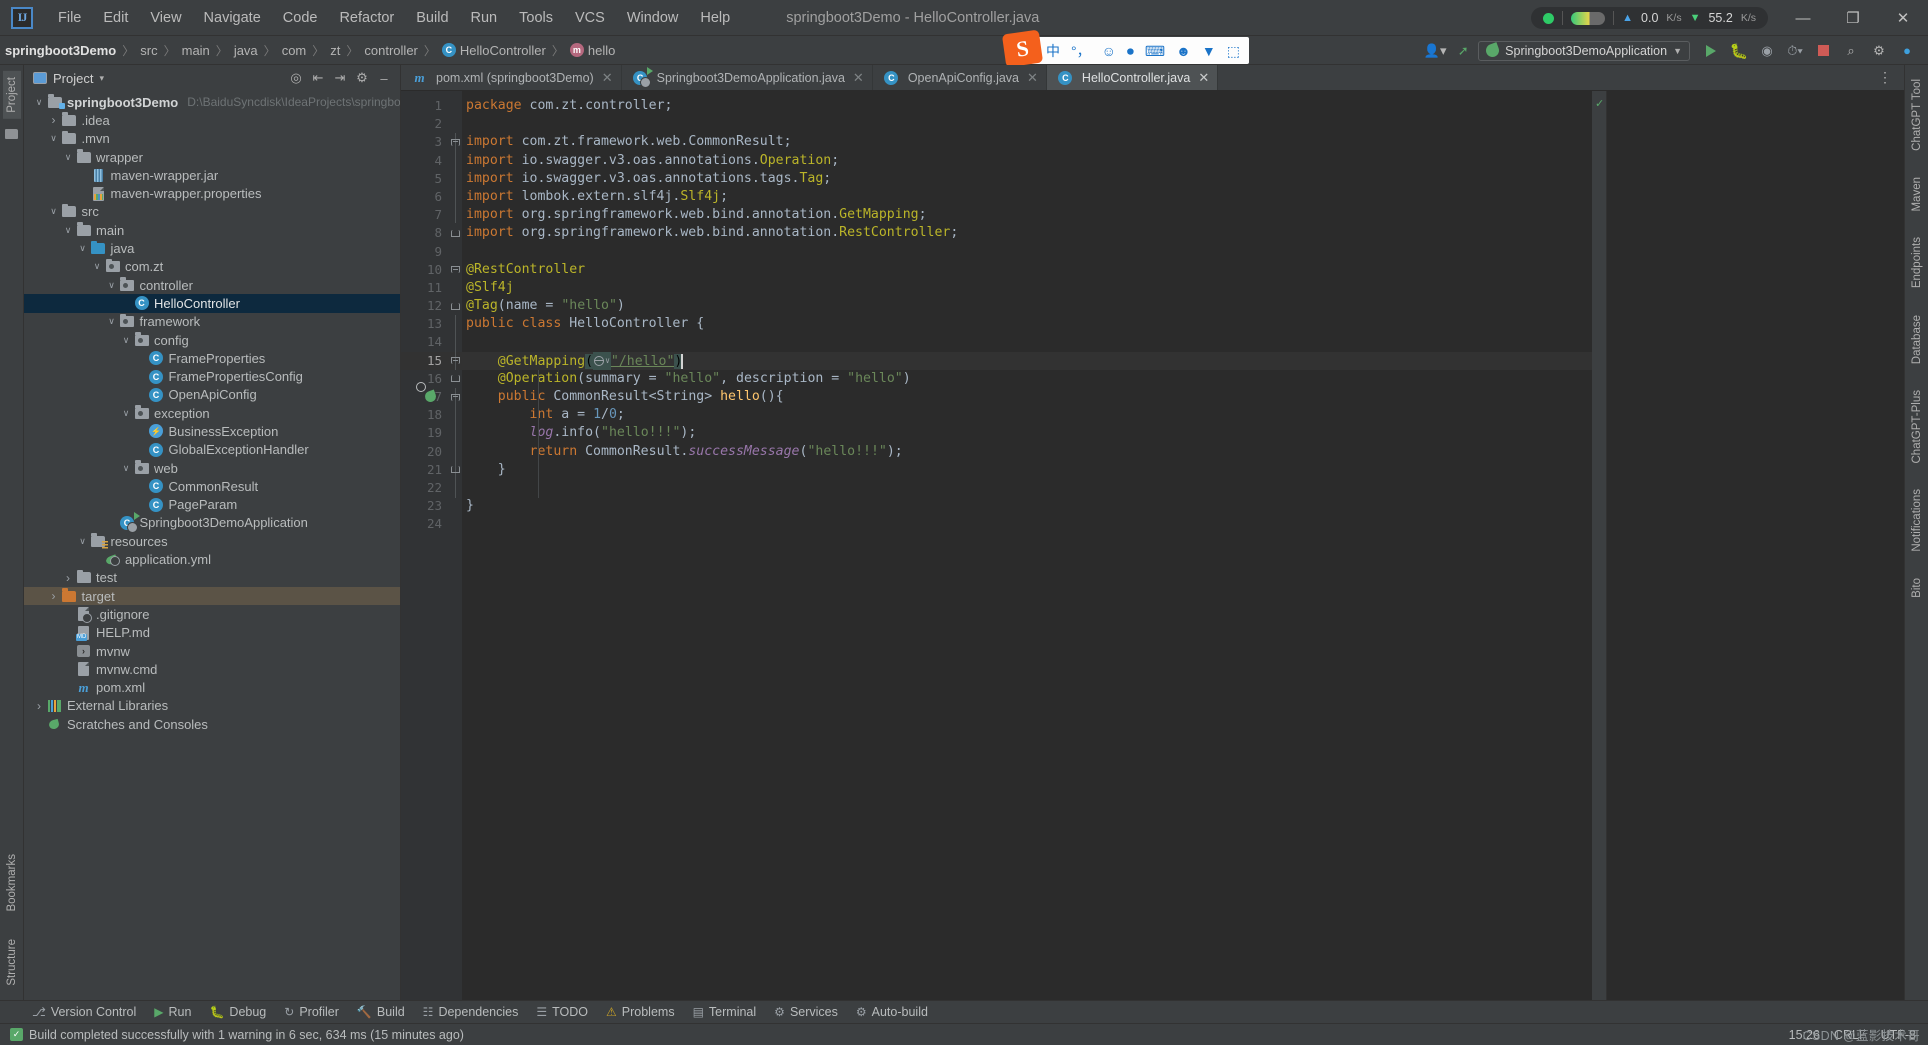  What do you see at coordinates (1885, 77) in the screenshot?
I see `editor-options-icon: ⋮` at bounding box center [1885, 77].